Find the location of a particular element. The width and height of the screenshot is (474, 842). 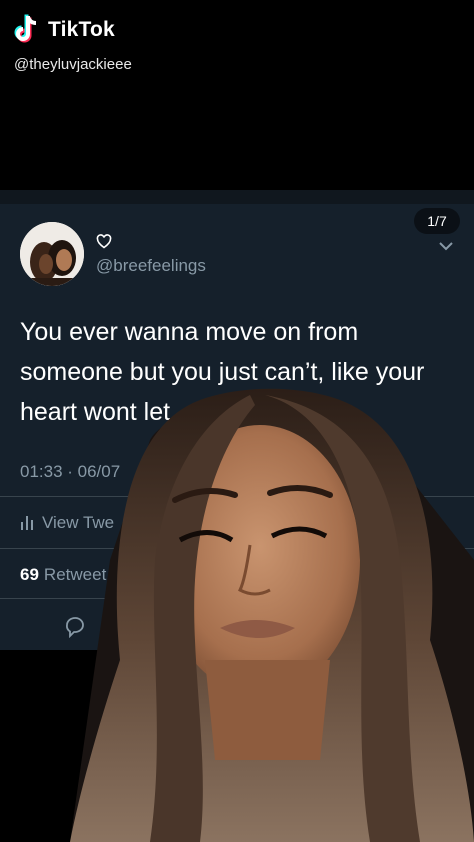

avatar-photo is located at coordinates (52, 254).